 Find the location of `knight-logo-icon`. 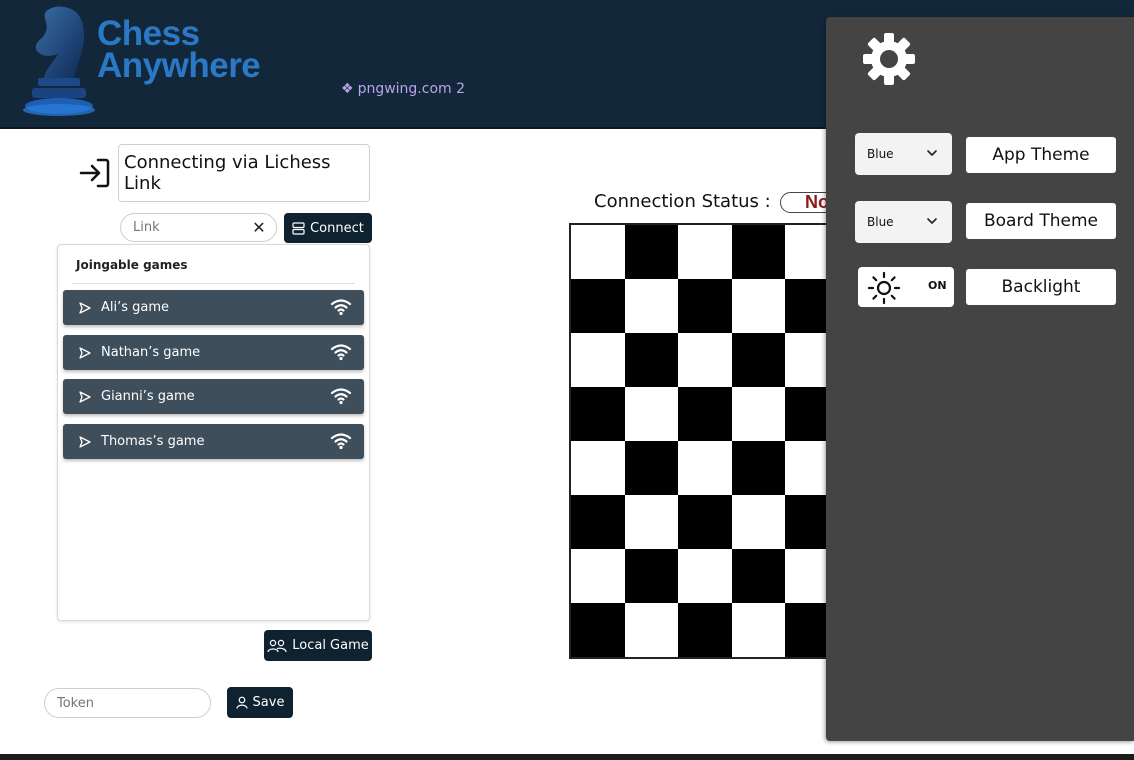

knight-logo-icon is located at coordinates (59, 61).